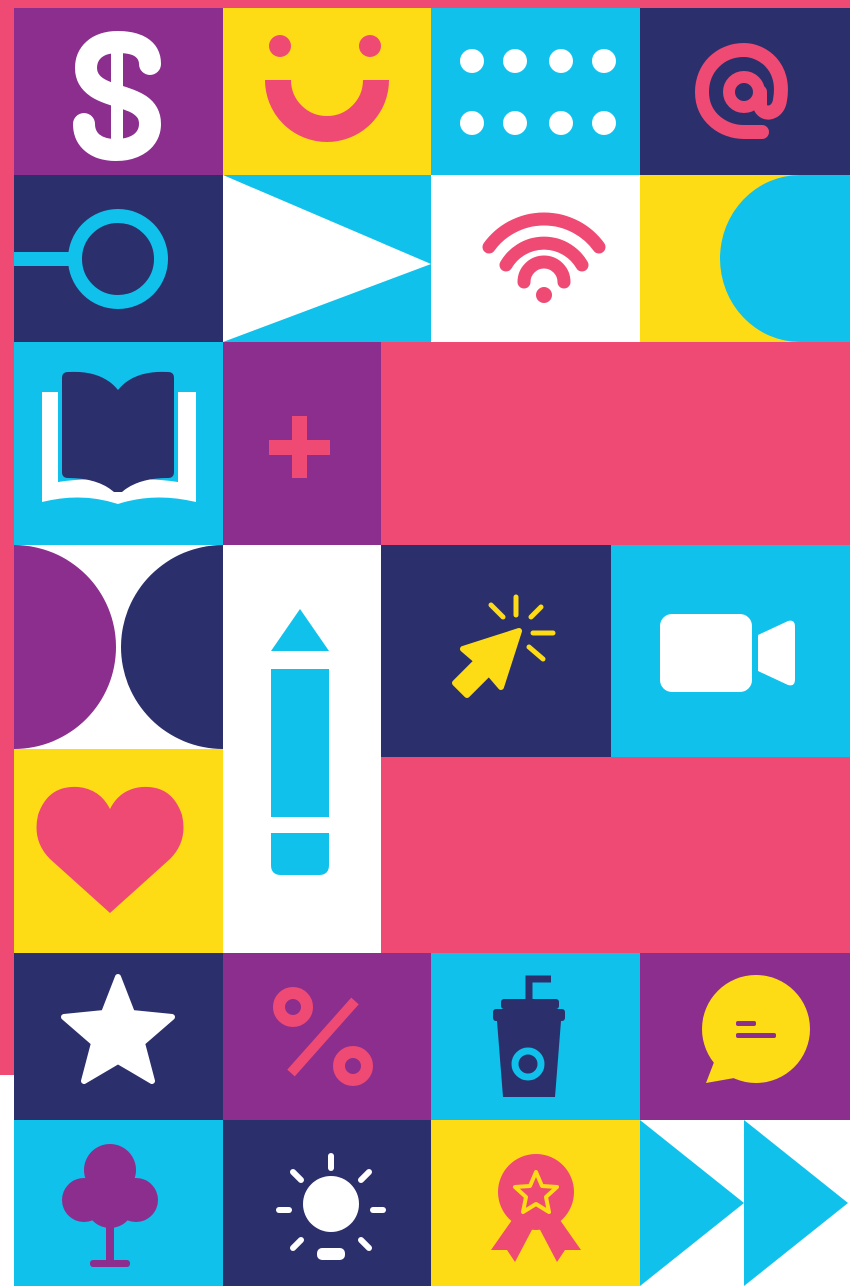 This screenshot has height=1286, width=850. Describe the element at coordinates (327, 1036) in the screenshot. I see `percent-icon` at that location.